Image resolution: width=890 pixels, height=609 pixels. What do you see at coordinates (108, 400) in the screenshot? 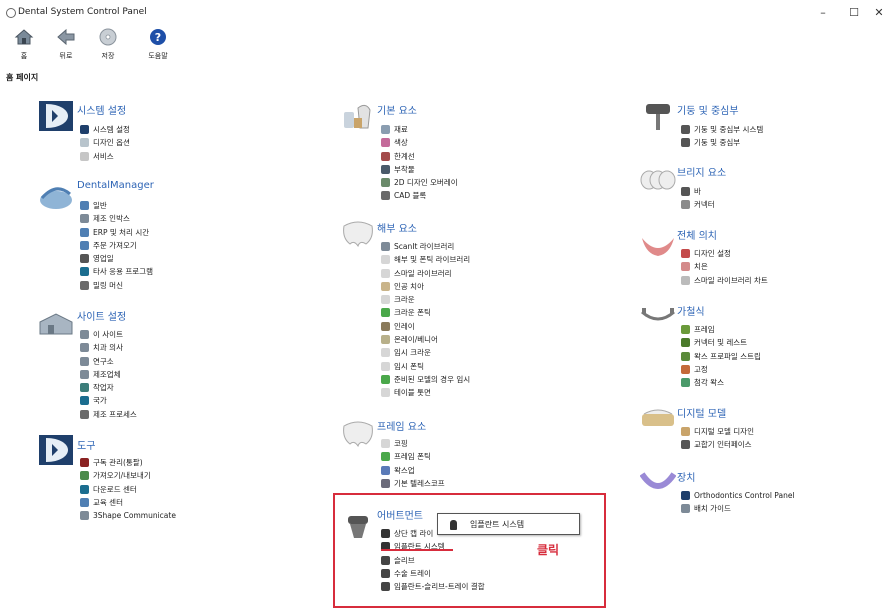
I see `category-item-link: 국가` at bounding box center [108, 400].